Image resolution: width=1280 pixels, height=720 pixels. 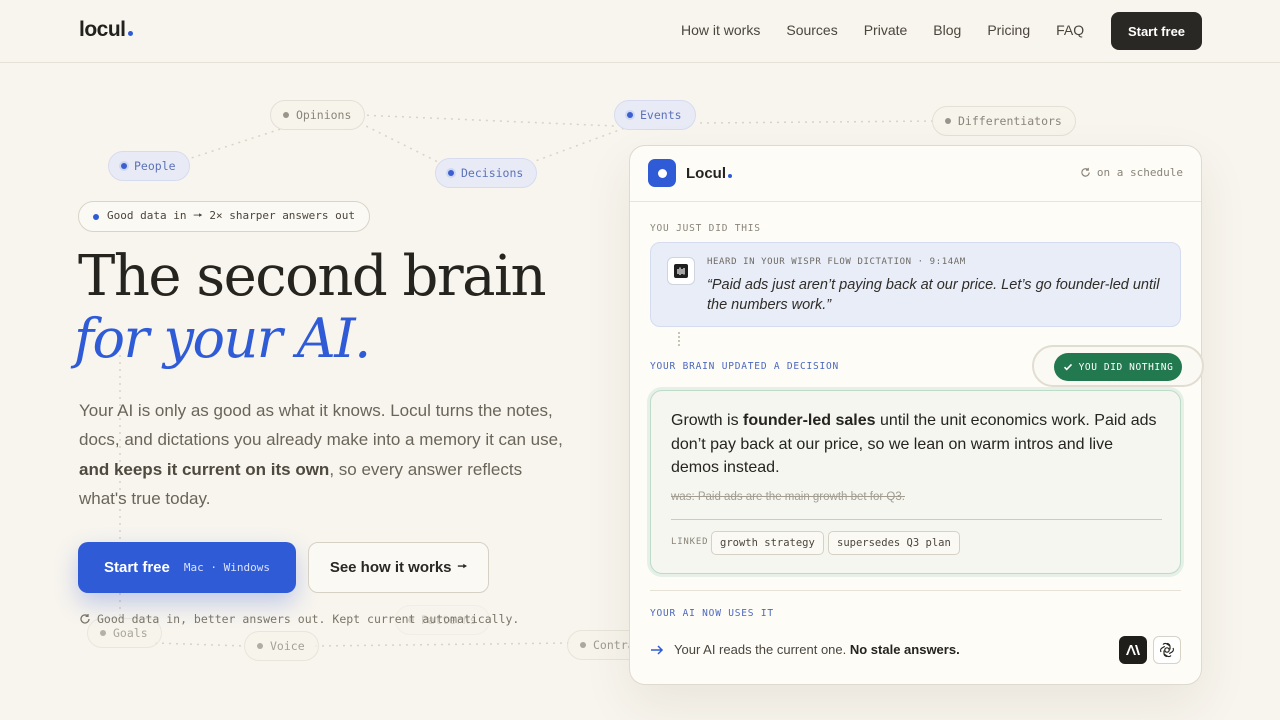 I want to click on logo-text: locul, so click(x=102, y=29).